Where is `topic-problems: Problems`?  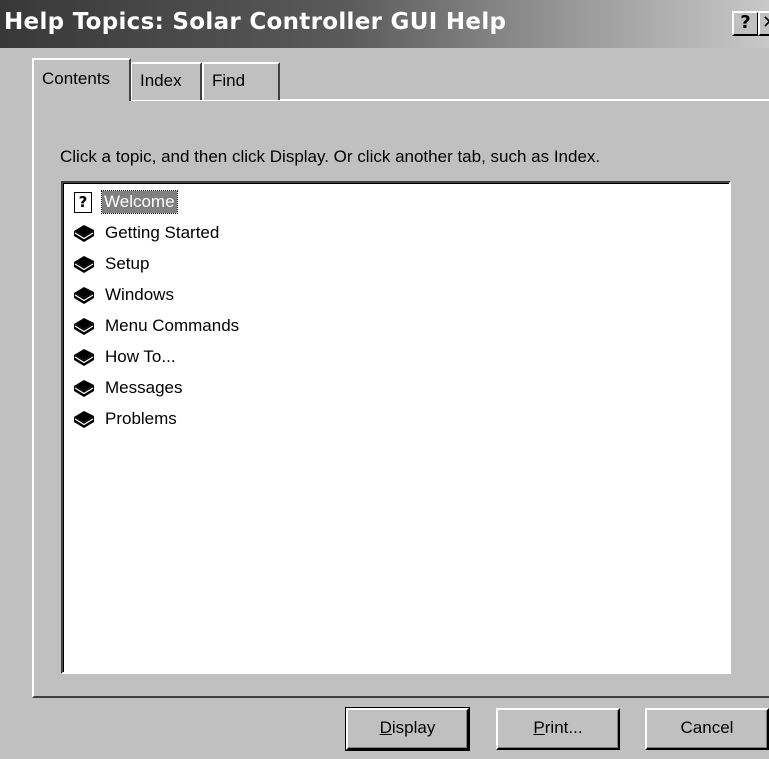 topic-problems: Problems is located at coordinates (125, 419).